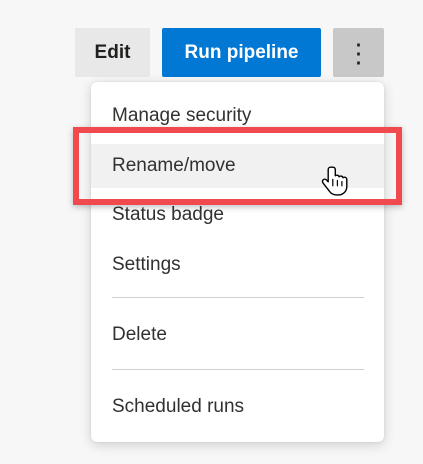  Describe the element at coordinates (237, 116) in the screenshot. I see `menu-item-manage-security: Manage security` at that location.